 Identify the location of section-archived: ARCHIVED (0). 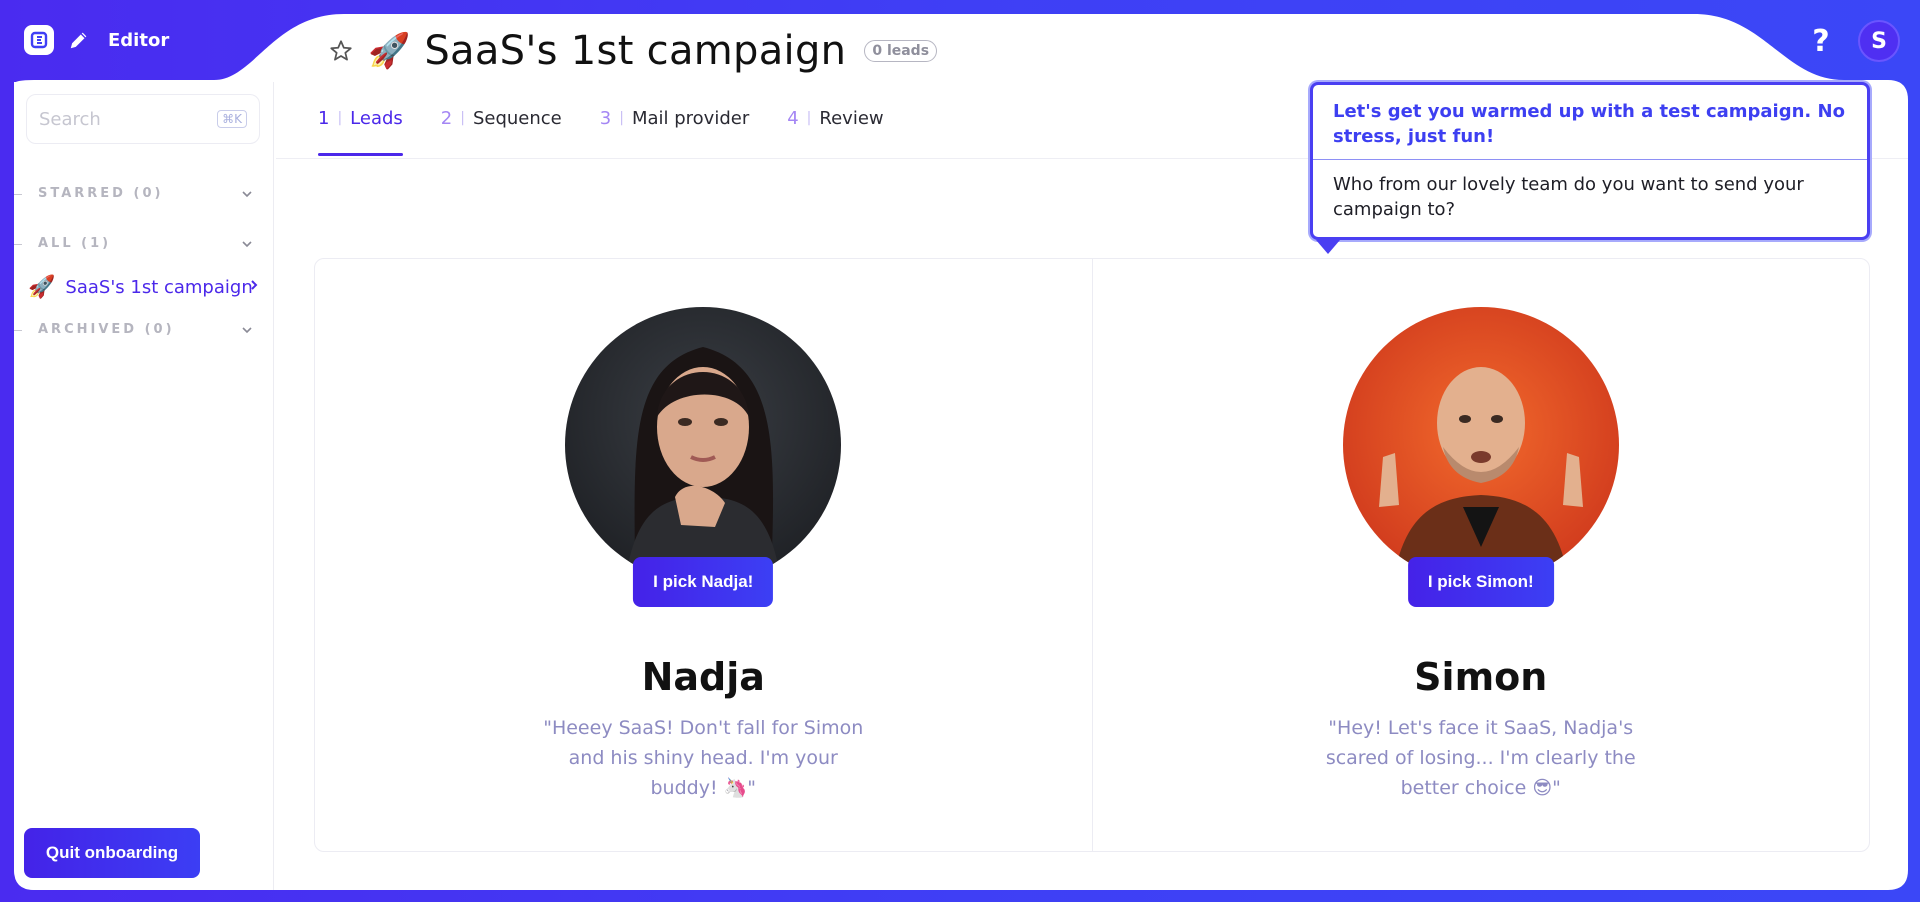
(134, 329).